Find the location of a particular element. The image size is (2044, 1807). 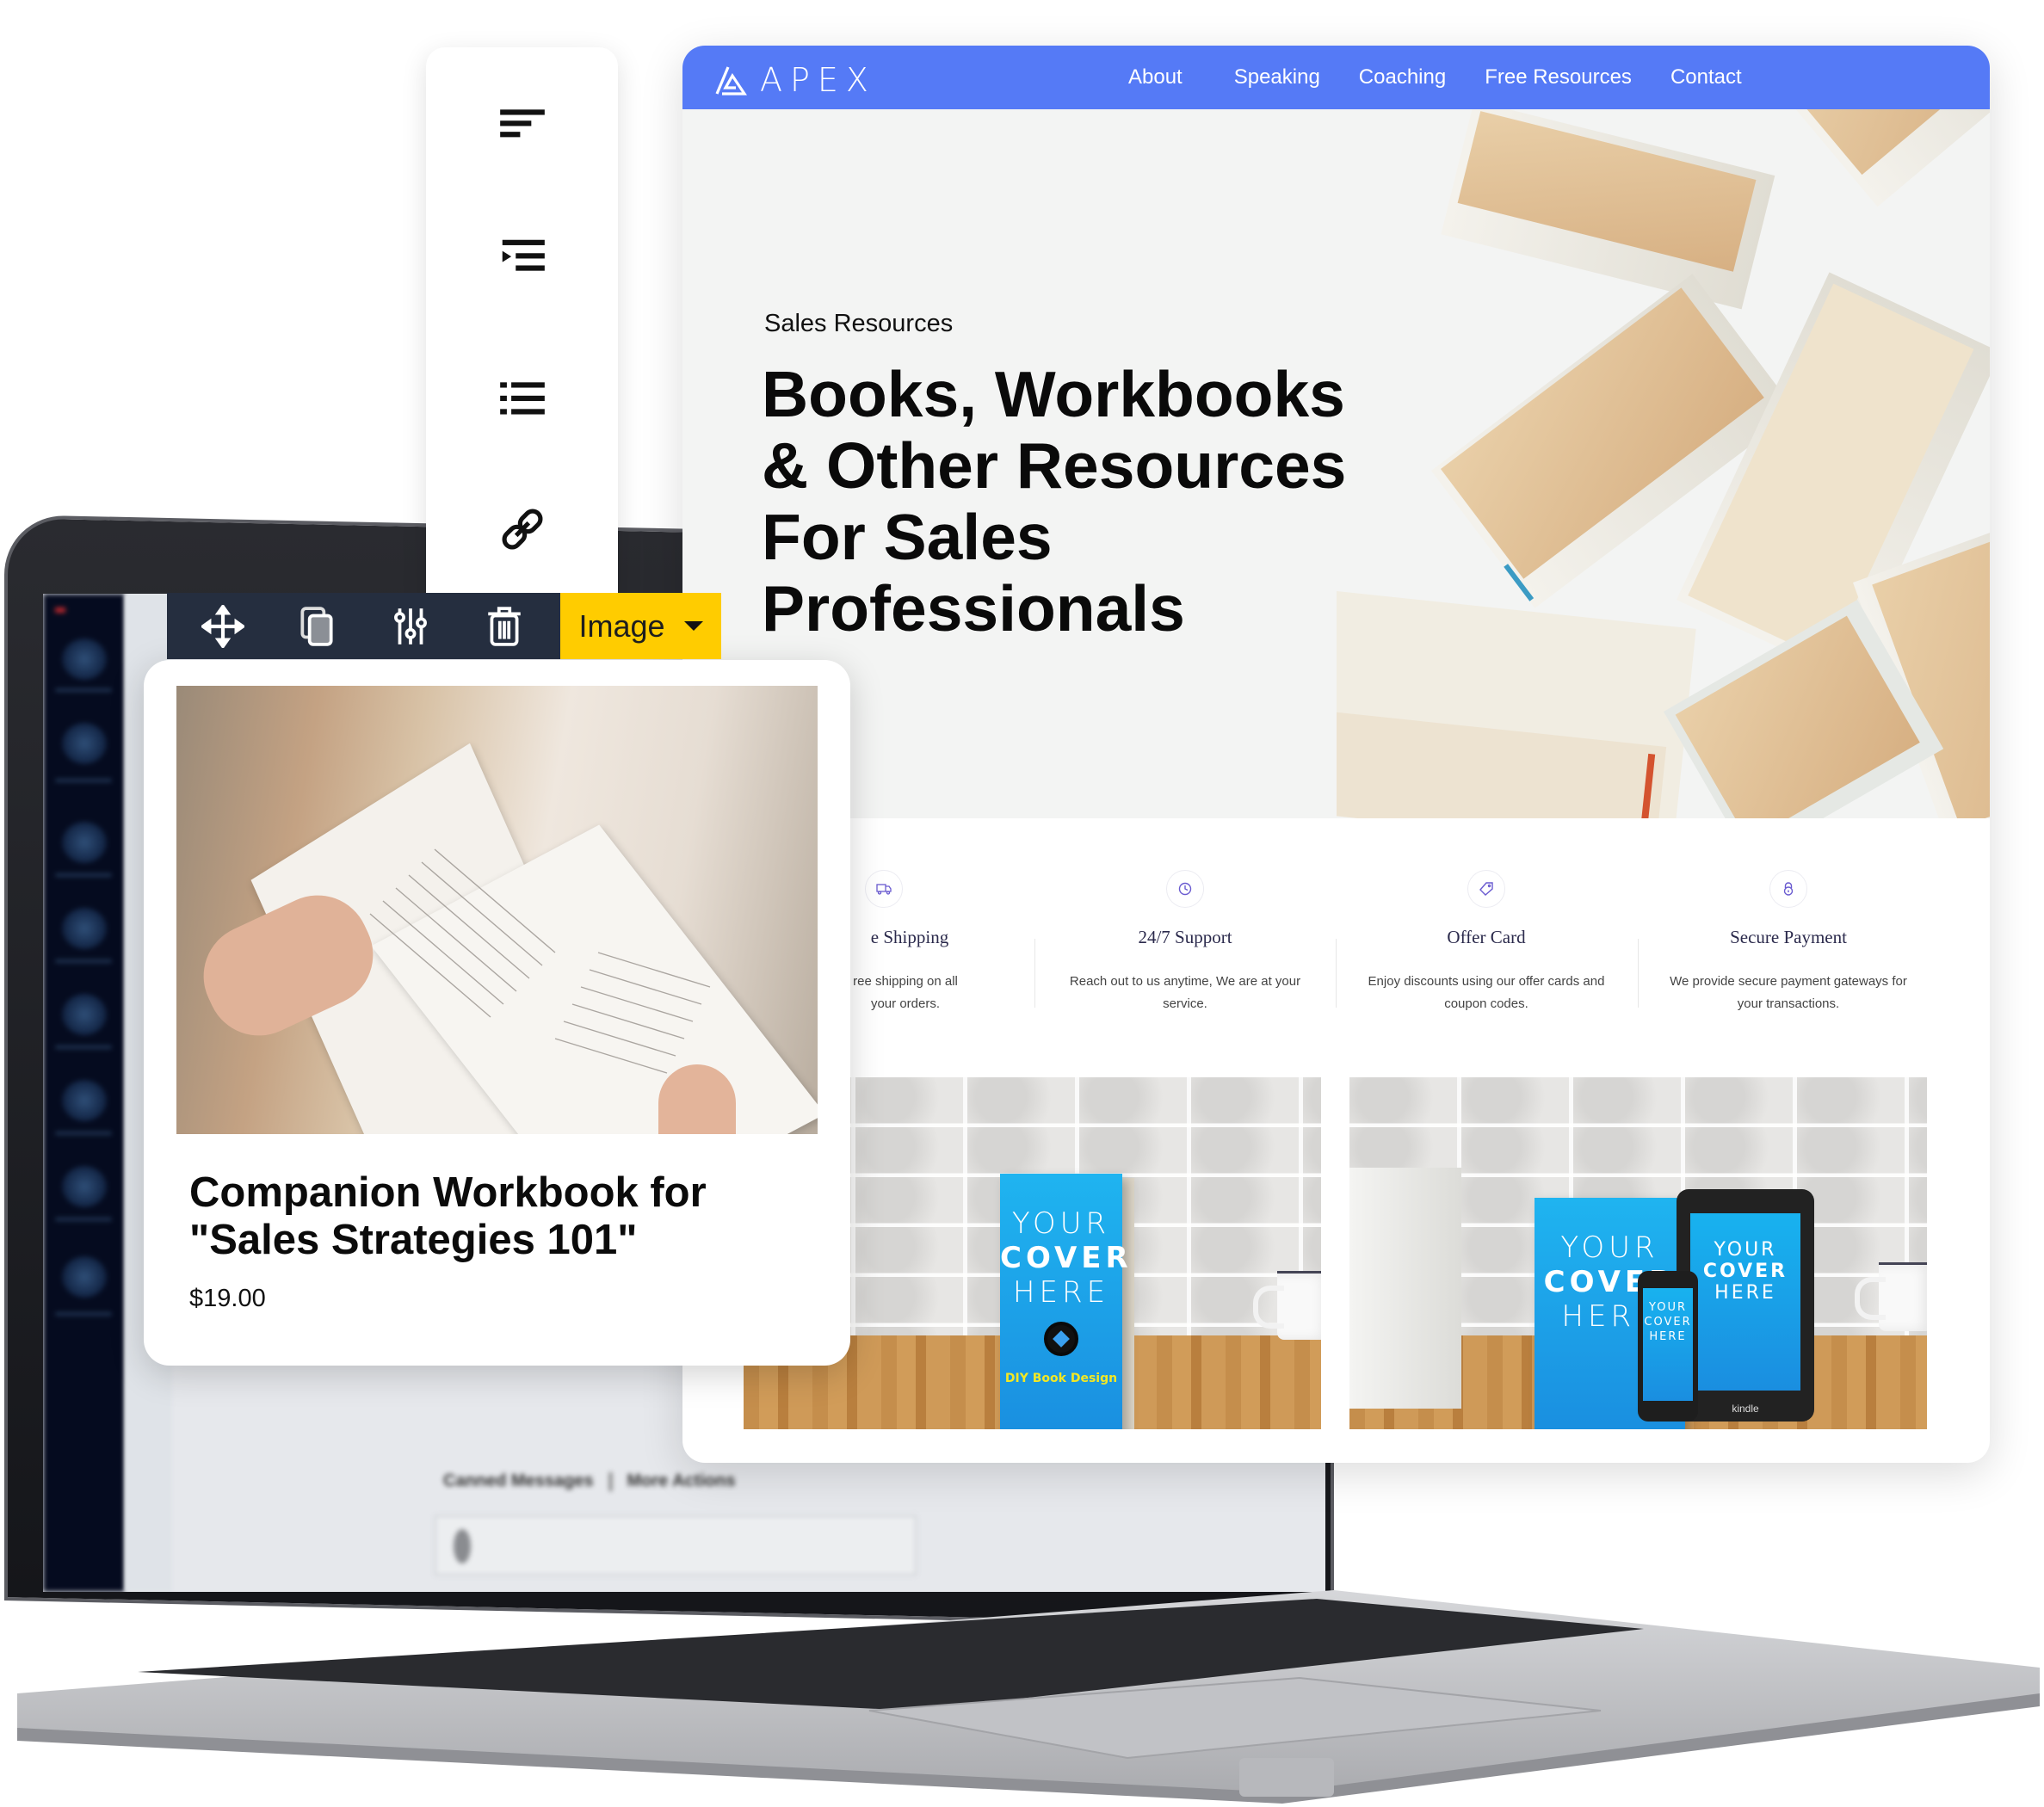

hand-right is located at coordinates (697, 1099).